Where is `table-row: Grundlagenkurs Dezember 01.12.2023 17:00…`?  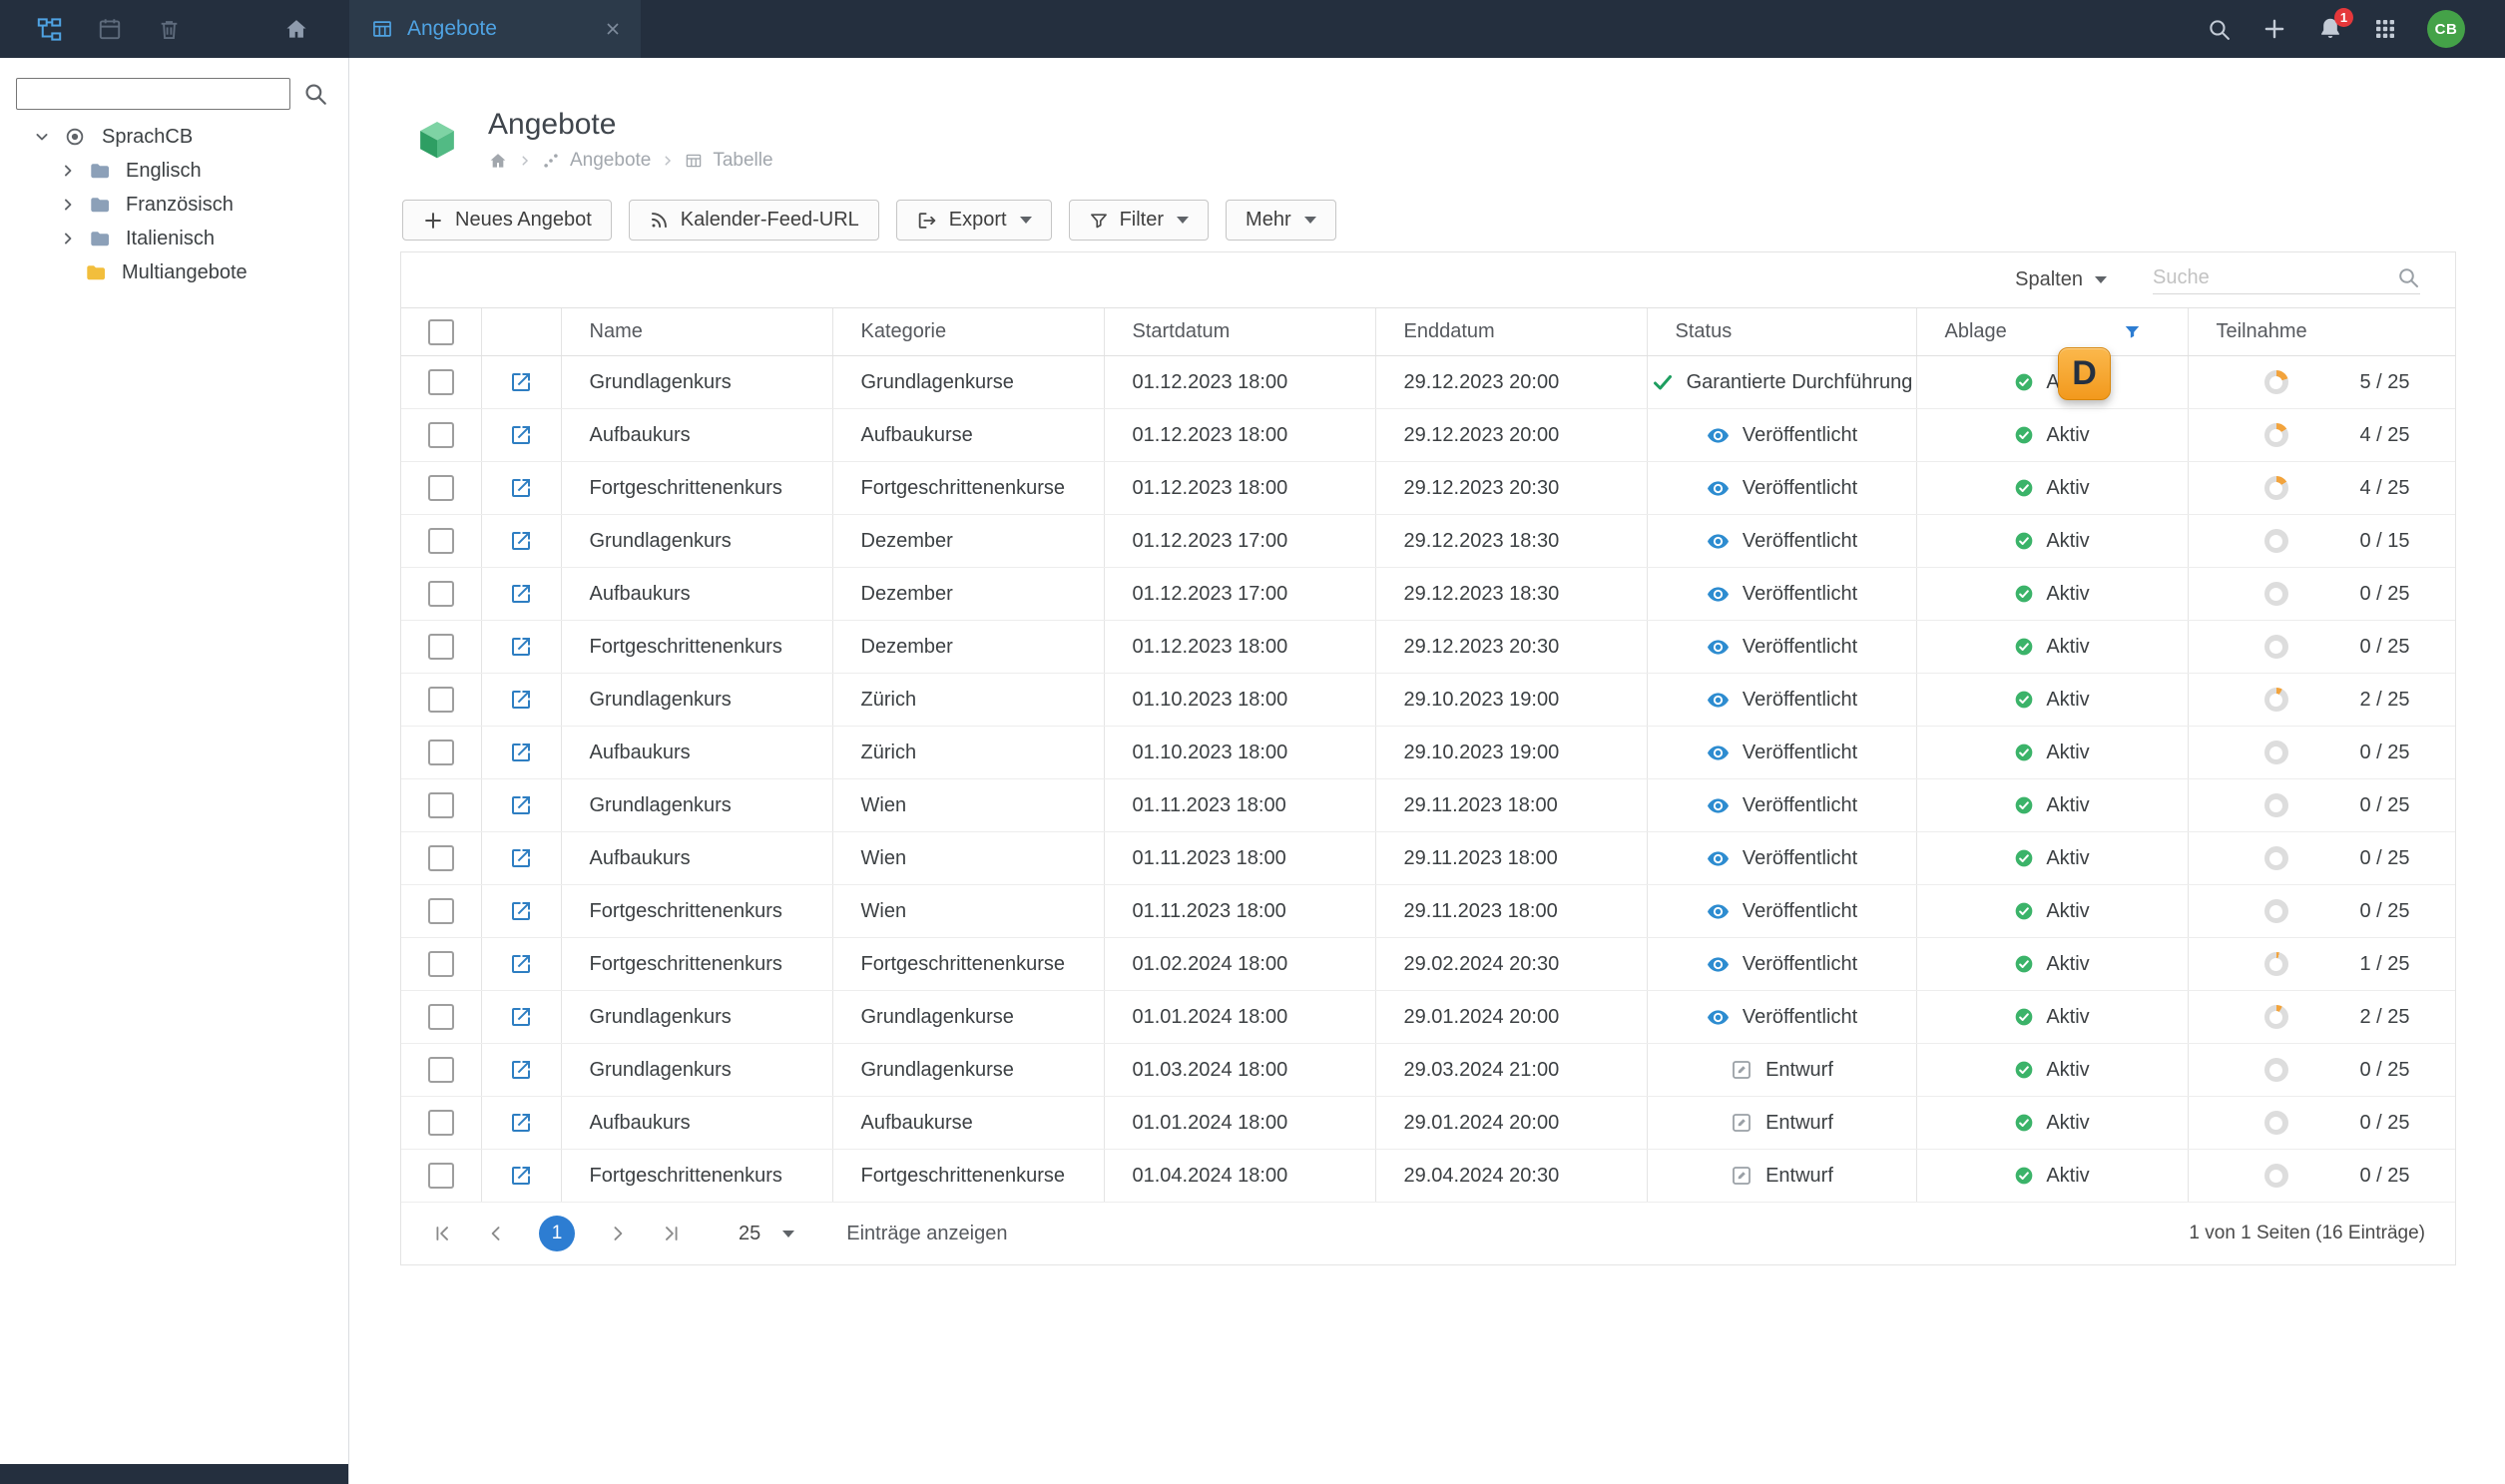
table-row: Grundlagenkurs Dezember 01.12.2023 17:00… is located at coordinates (1428, 541).